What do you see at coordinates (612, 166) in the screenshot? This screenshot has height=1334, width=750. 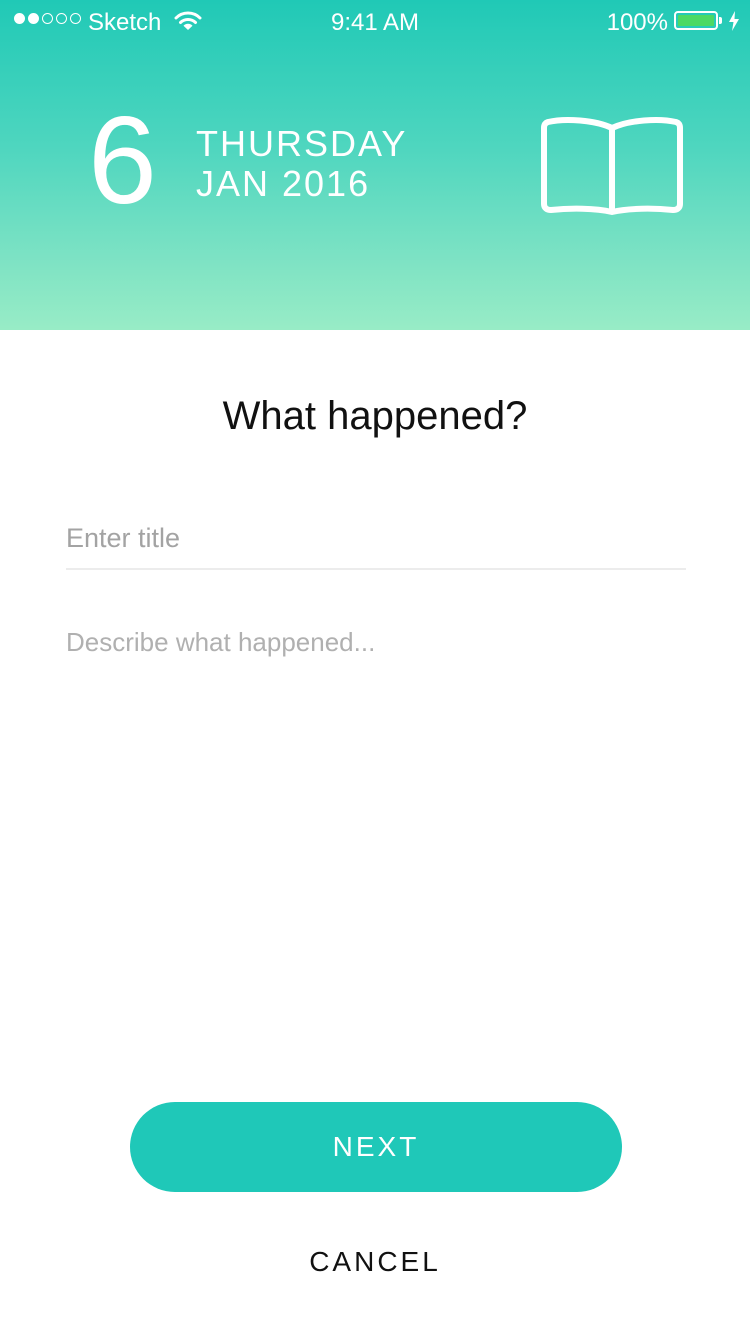 I see `open-book-icon` at bounding box center [612, 166].